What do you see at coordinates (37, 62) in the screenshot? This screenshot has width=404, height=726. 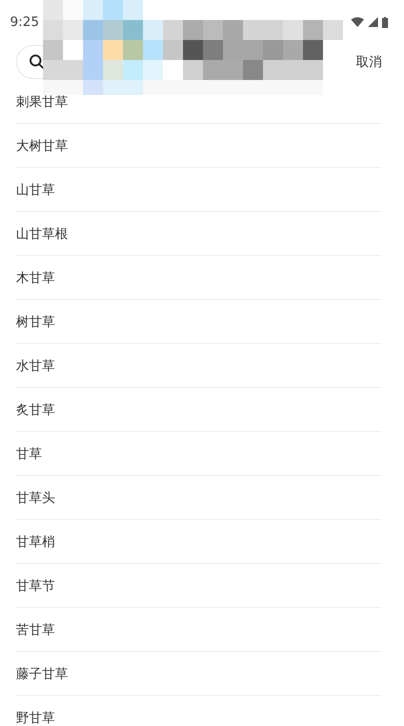 I see `search-icon` at bounding box center [37, 62].